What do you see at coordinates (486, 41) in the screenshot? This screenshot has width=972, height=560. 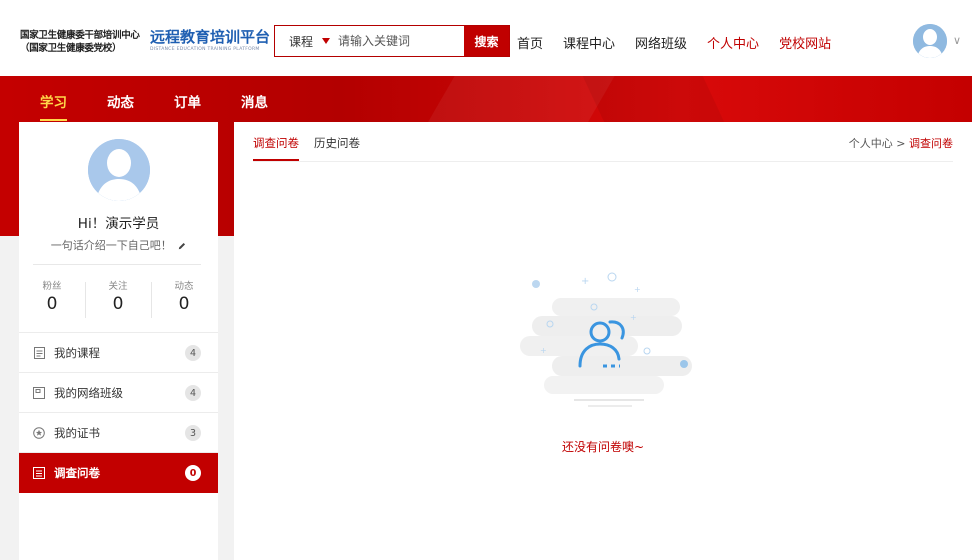 I see `search-button: 搜索` at bounding box center [486, 41].